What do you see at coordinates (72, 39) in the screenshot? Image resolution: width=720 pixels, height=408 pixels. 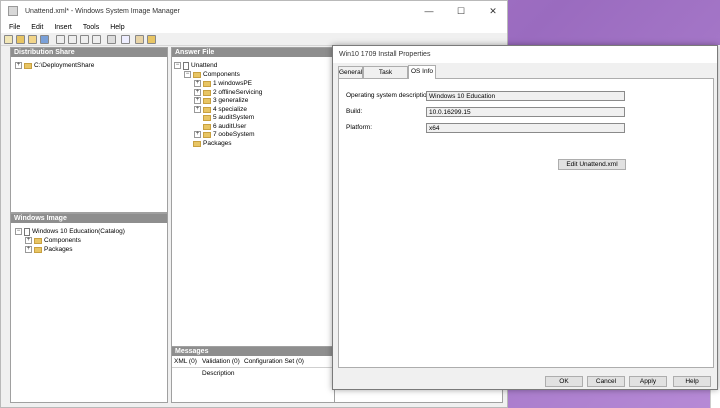 I see `copy-icon` at bounding box center [72, 39].